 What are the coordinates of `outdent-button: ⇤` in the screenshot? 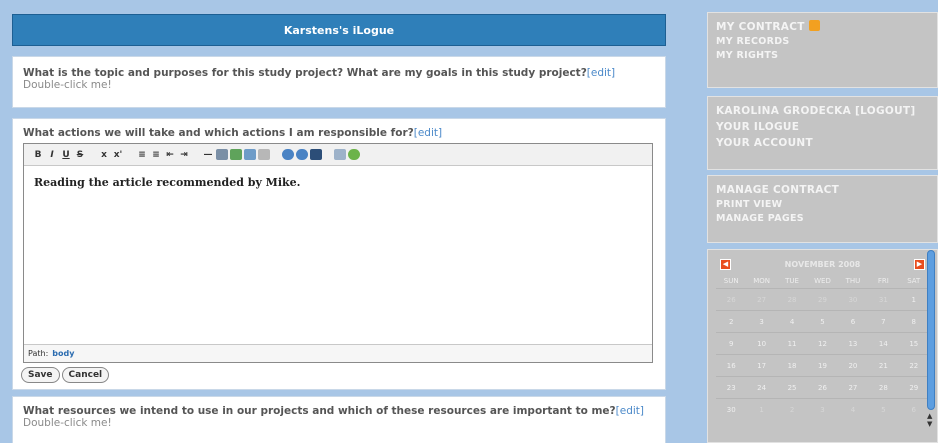 It's located at (170, 155).